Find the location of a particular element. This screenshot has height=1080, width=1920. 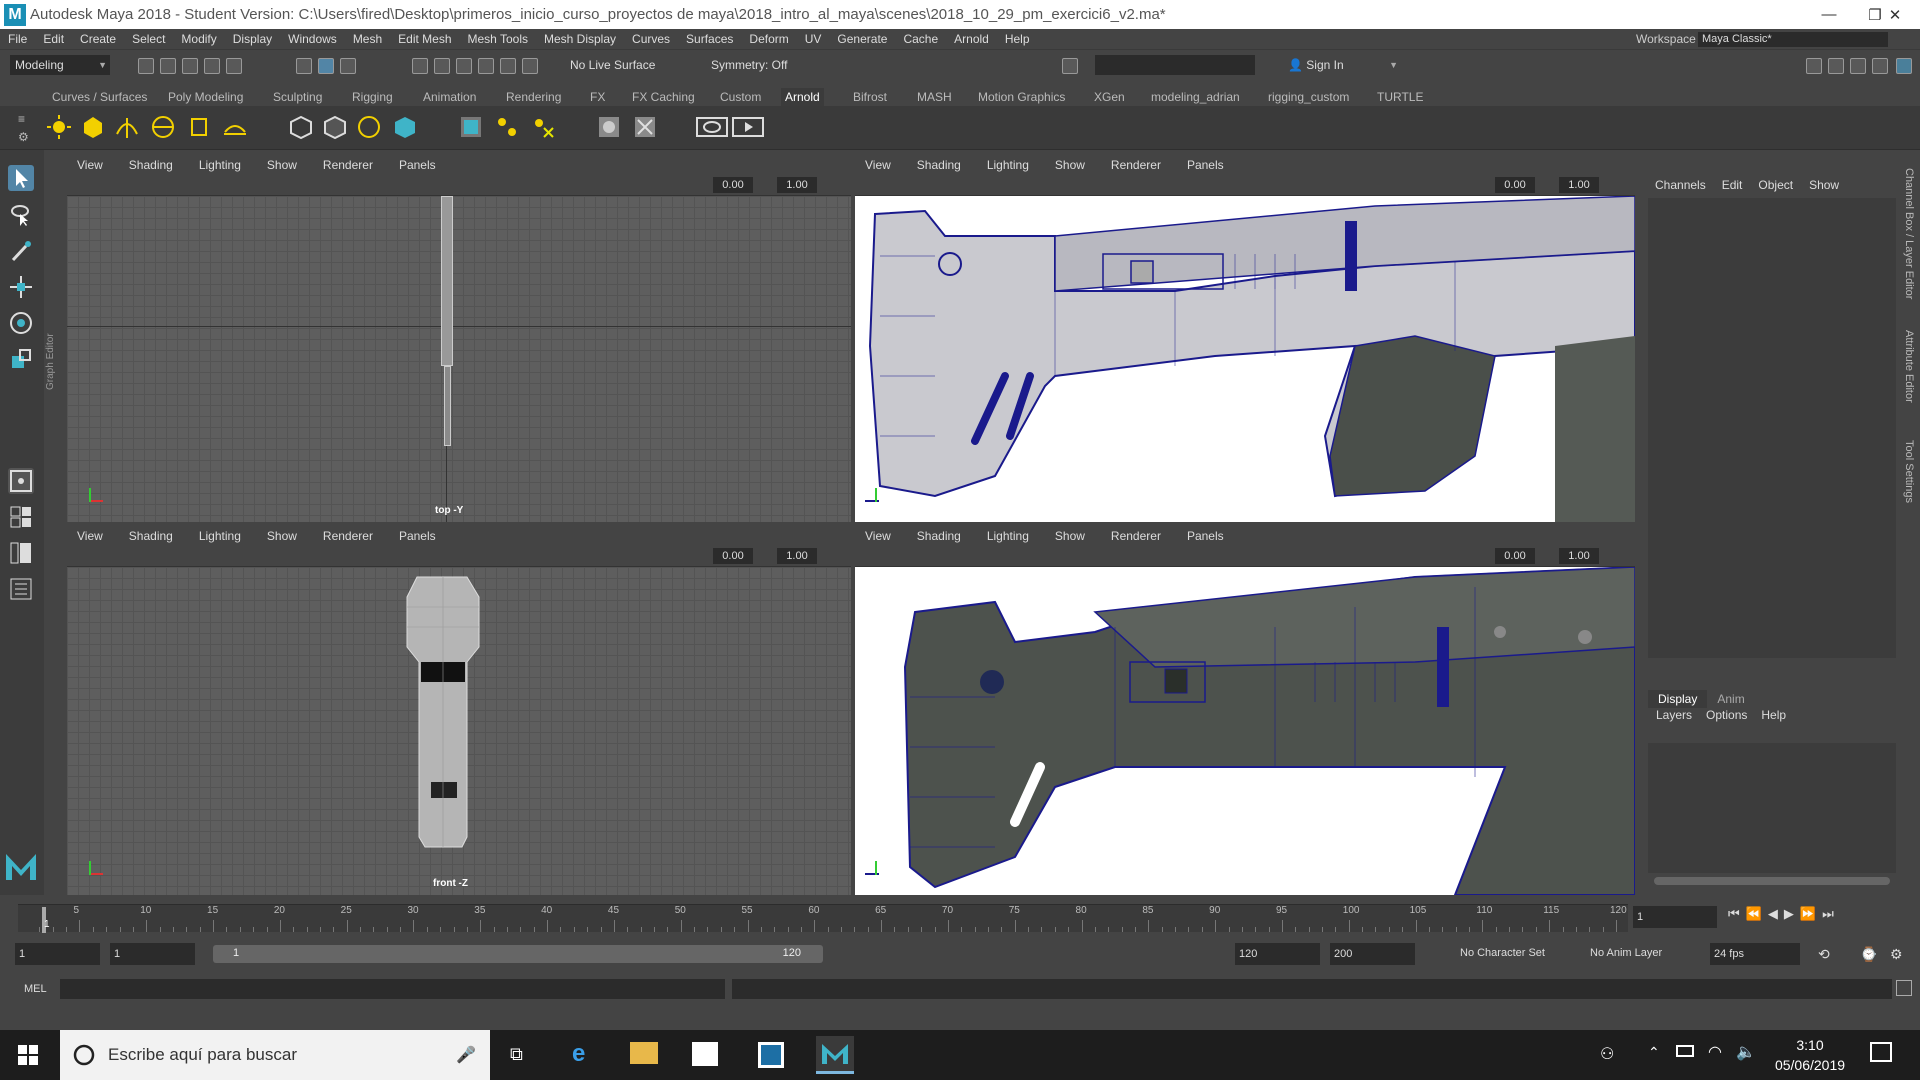

lasso-tool-icon is located at coordinates (21, 215).